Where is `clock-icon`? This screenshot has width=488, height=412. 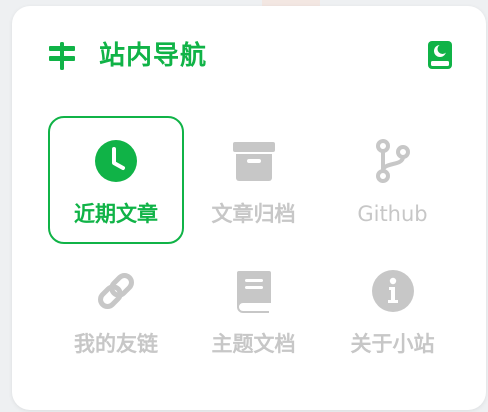
clock-icon is located at coordinates (116, 161).